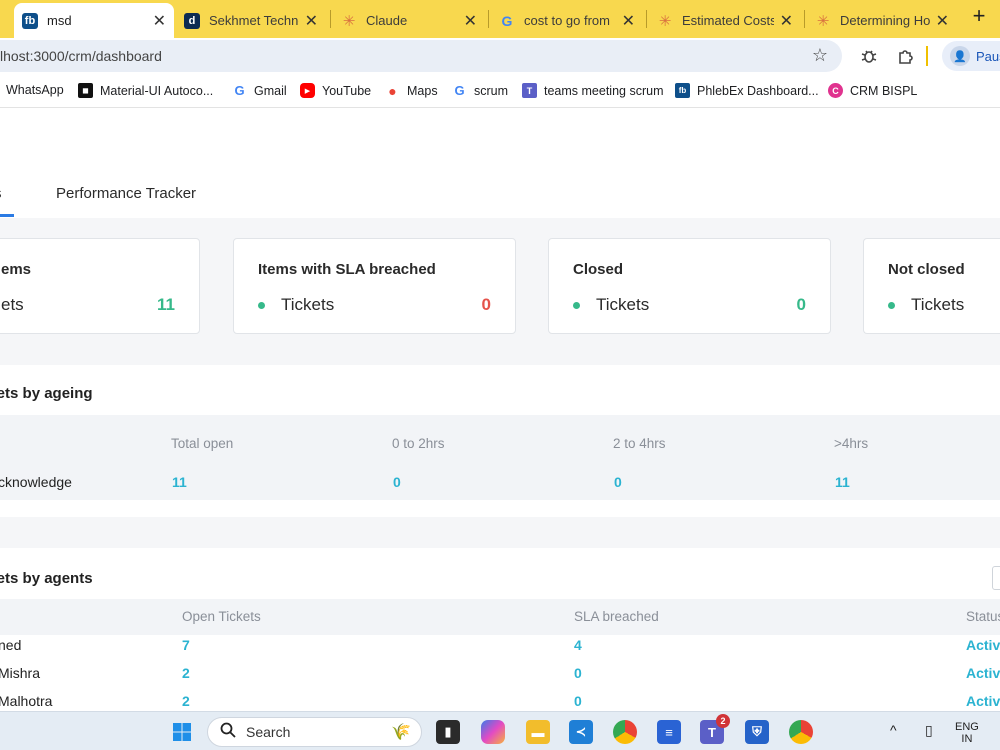 This screenshot has width=1000, height=750. I want to click on phlebex-icon: fb, so click(30, 20).